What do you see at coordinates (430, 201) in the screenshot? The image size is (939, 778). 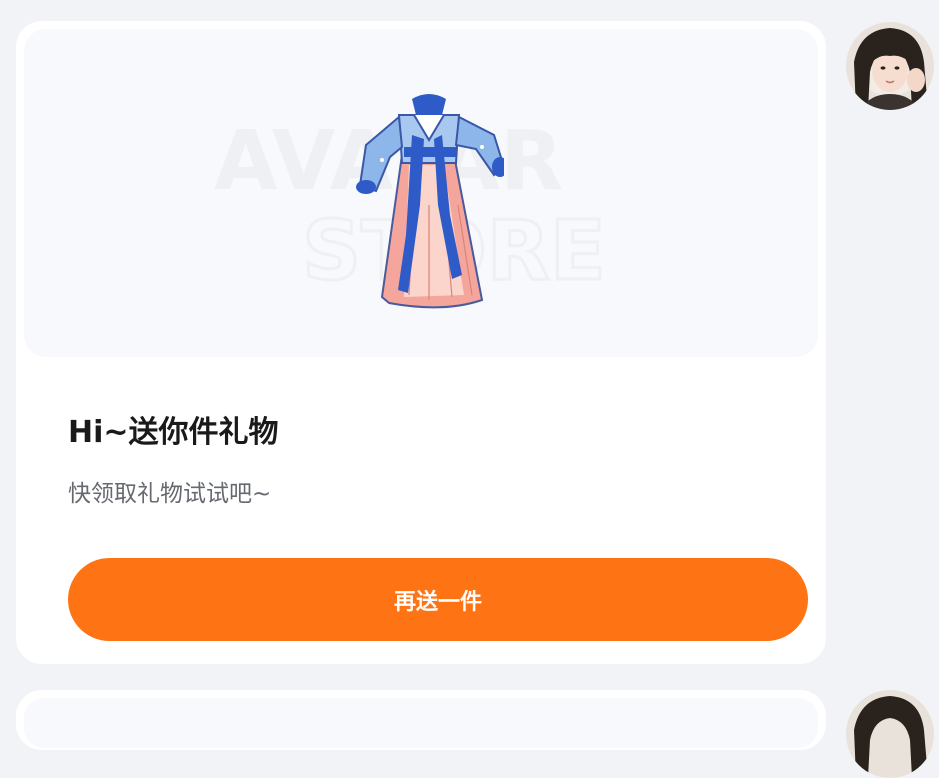 I see `hanfu-robe-icon` at bounding box center [430, 201].